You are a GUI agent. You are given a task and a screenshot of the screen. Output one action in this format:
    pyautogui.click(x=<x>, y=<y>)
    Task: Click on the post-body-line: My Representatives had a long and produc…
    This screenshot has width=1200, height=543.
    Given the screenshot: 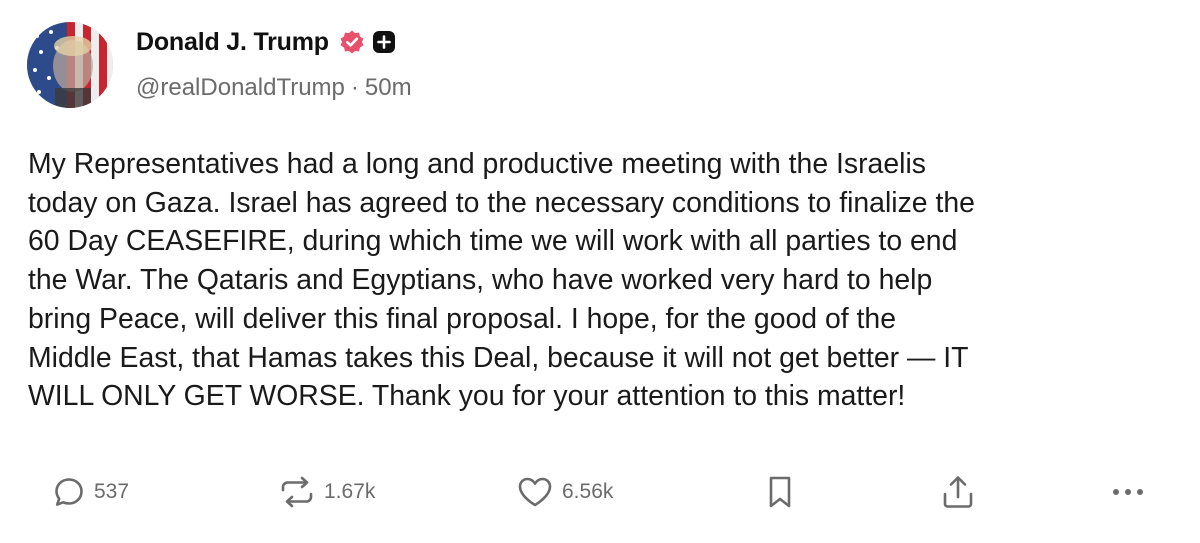 What is the action you would take?
    pyautogui.click(x=477, y=164)
    